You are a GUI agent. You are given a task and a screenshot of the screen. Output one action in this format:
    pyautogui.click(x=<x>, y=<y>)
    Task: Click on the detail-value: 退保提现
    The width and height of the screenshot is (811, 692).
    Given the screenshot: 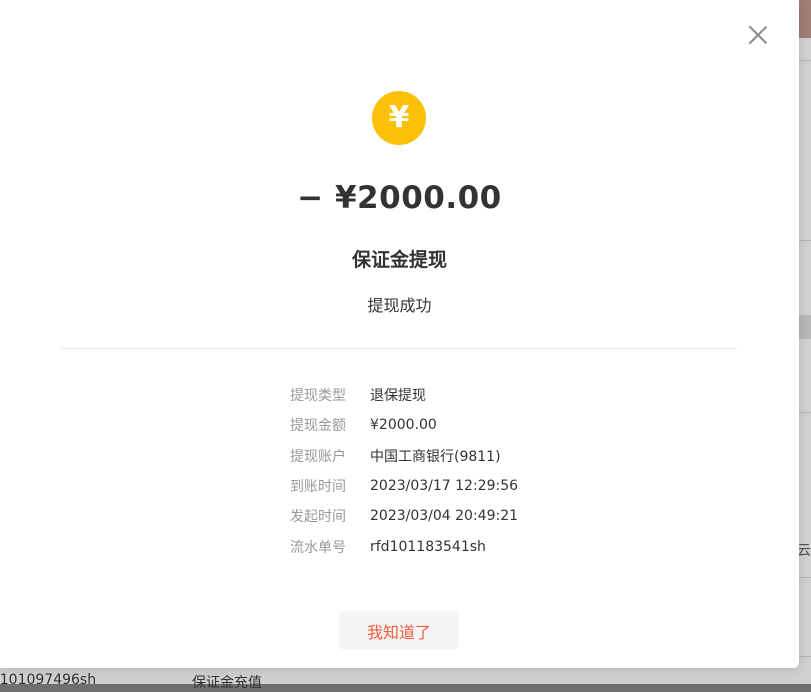 What is the action you would take?
    pyautogui.click(x=398, y=396)
    